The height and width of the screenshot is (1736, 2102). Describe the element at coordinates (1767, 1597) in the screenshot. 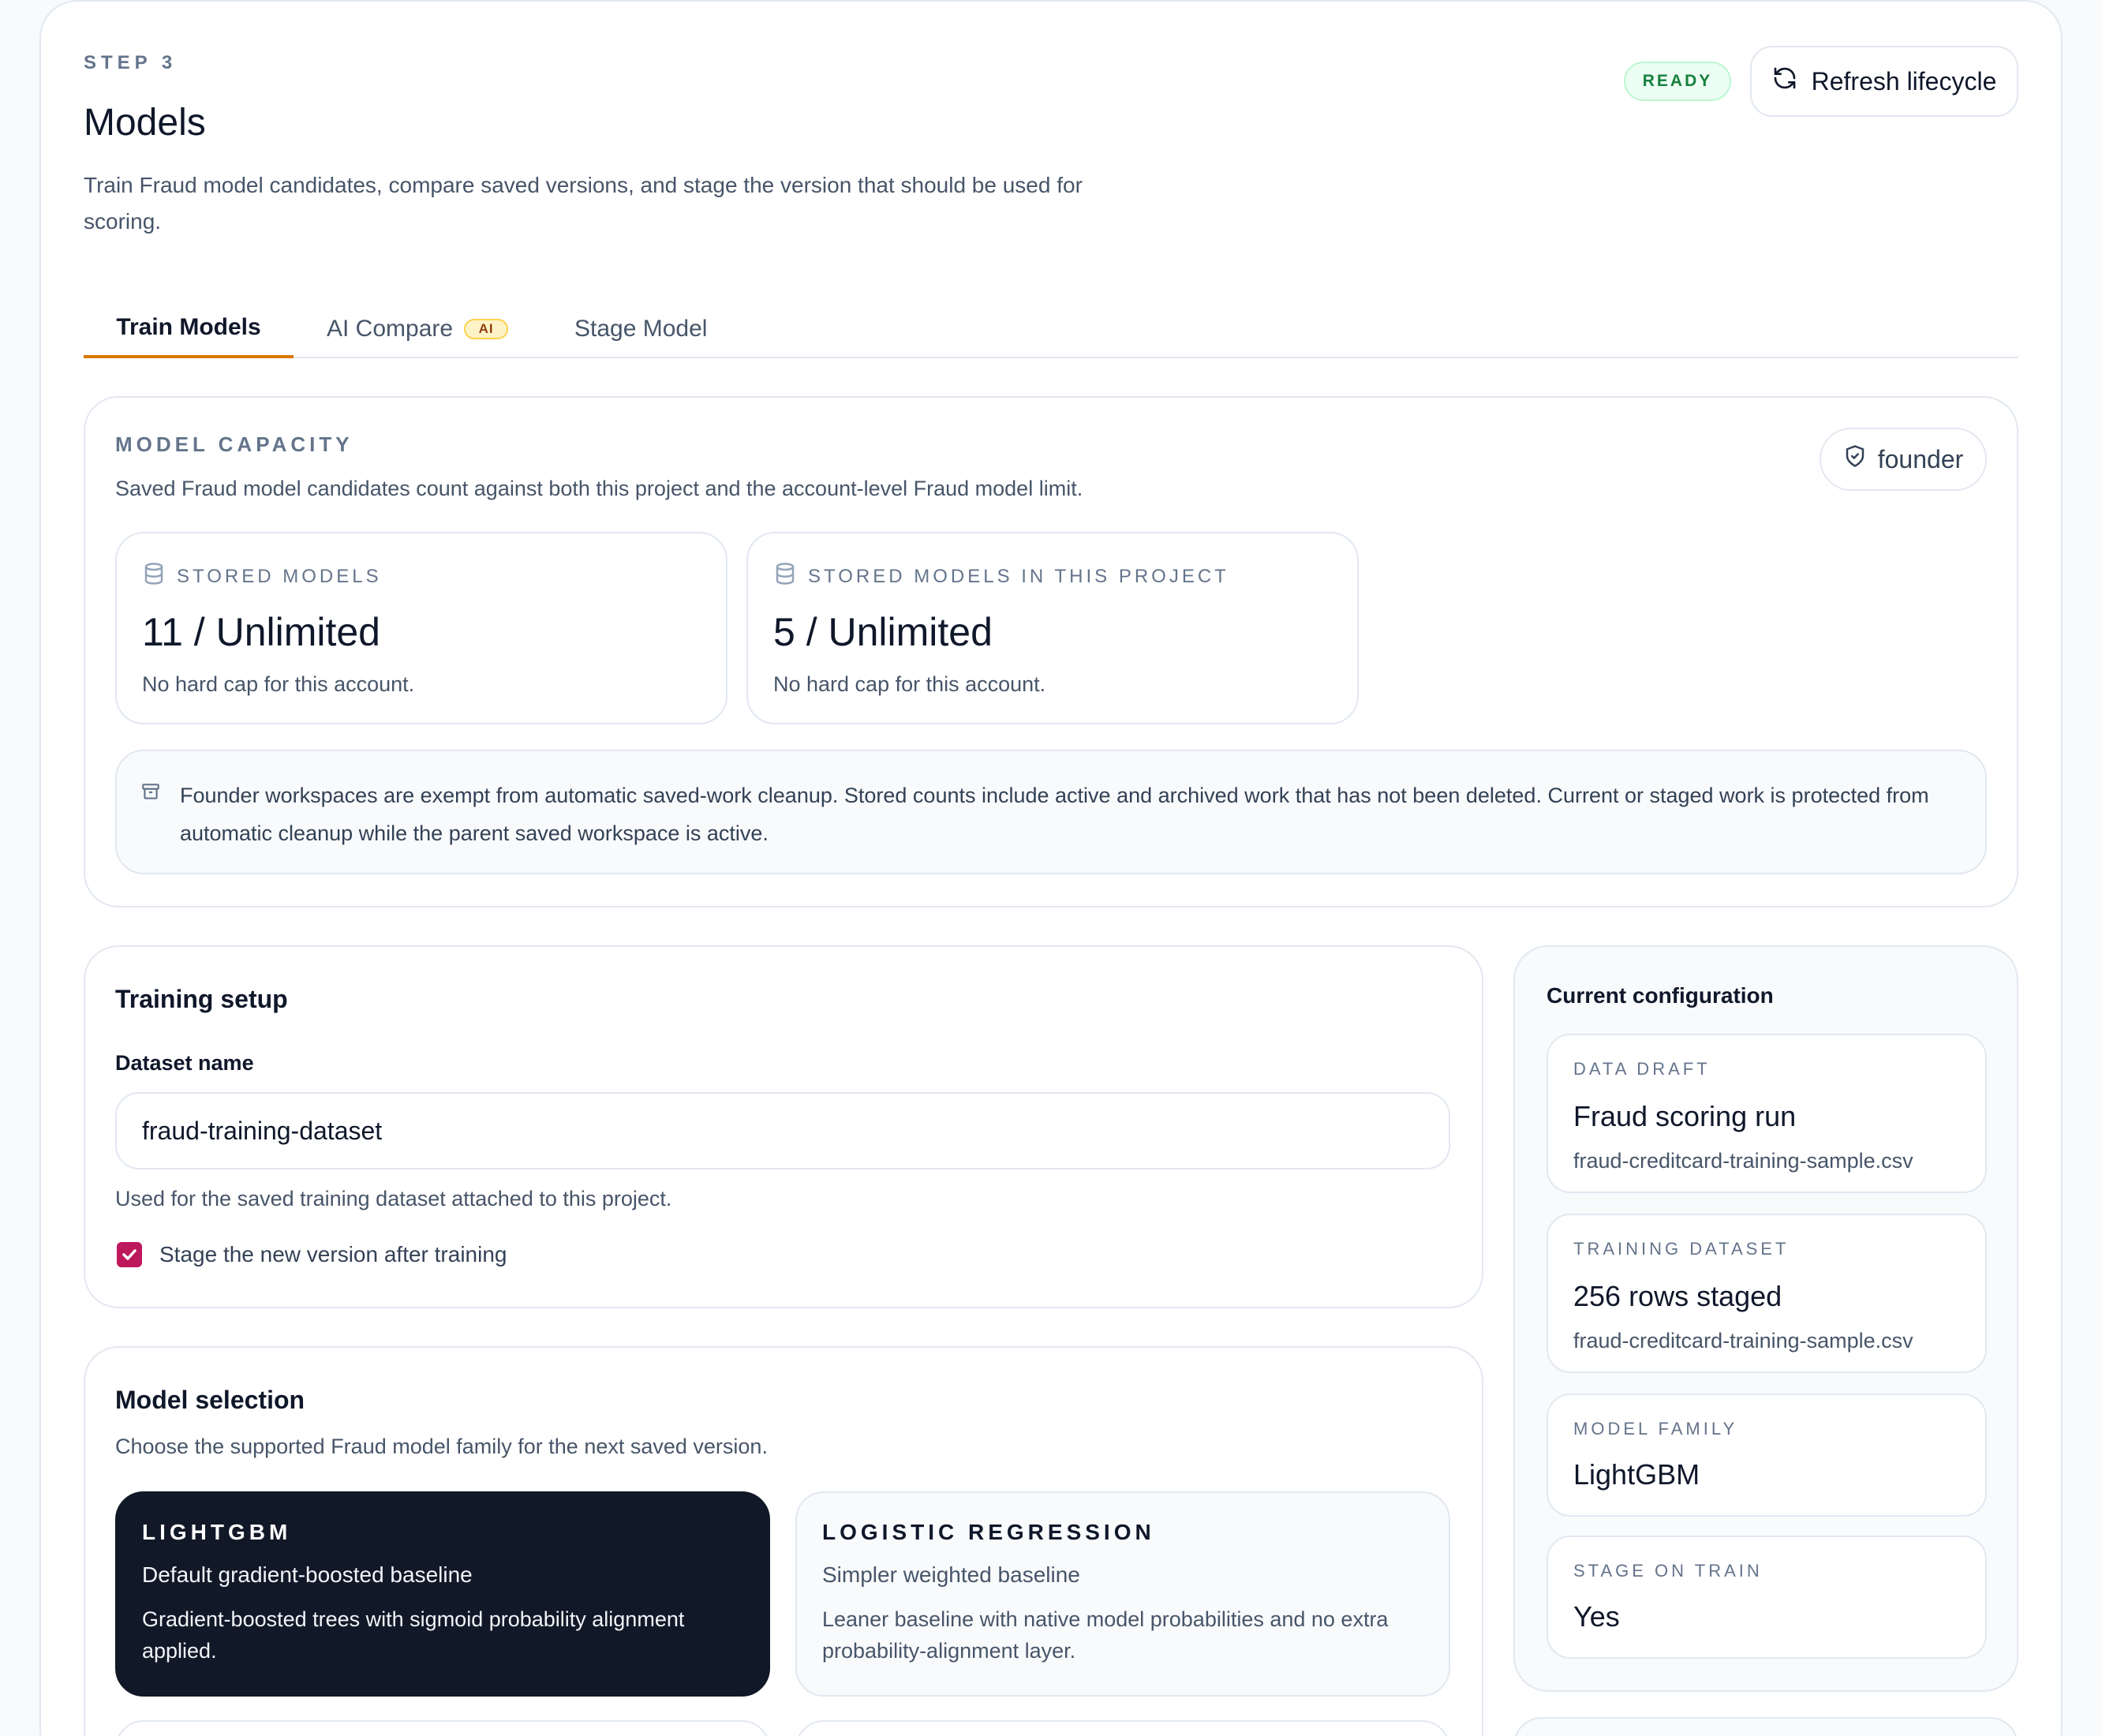

I see `config-stage-on-train: STAGE ON TRAIN Yes` at that location.